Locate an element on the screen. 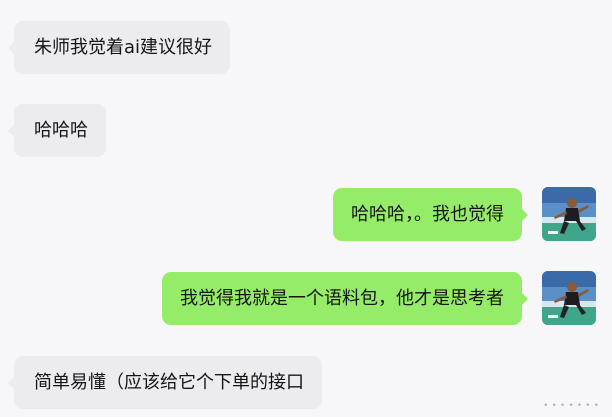 The image size is (612, 417). incoming-message-bubble: 朱师我觉着ai建议很好 is located at coordinates (119, 47).